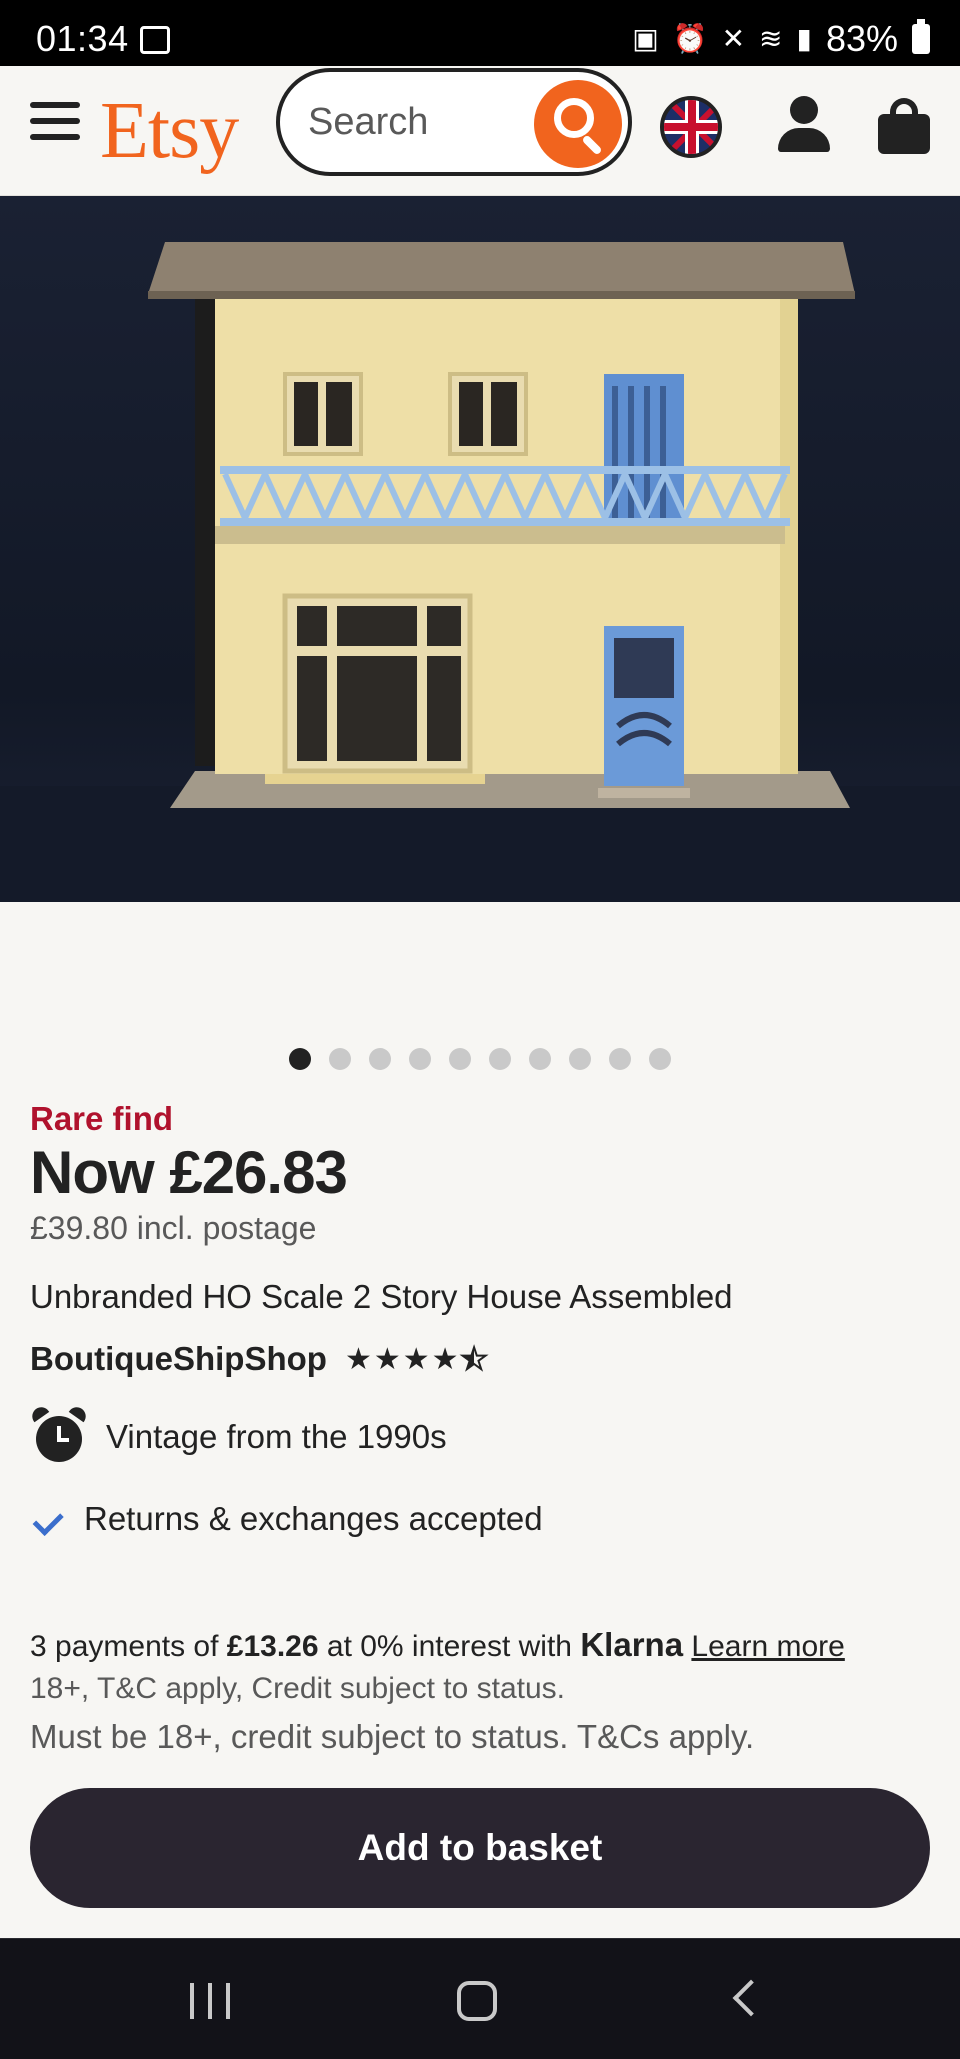 Image resolution: width=960 pixels, height=2059 pixels. What do you see at coordinates (904, 125) in the screenshot?
I see `basket-icon` at bounding box center [904, 125].